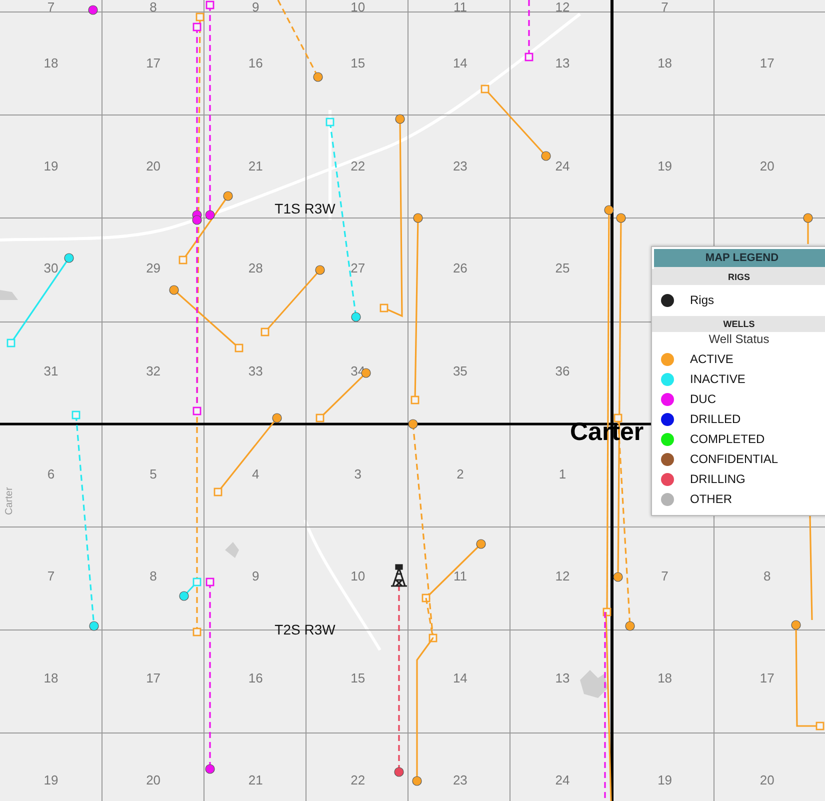 This screenshot has height=801, width=825. What do you see at coordinates (153, 268) in the screenshot?
I see `section-number: 29` at bounding box center [153, 268].